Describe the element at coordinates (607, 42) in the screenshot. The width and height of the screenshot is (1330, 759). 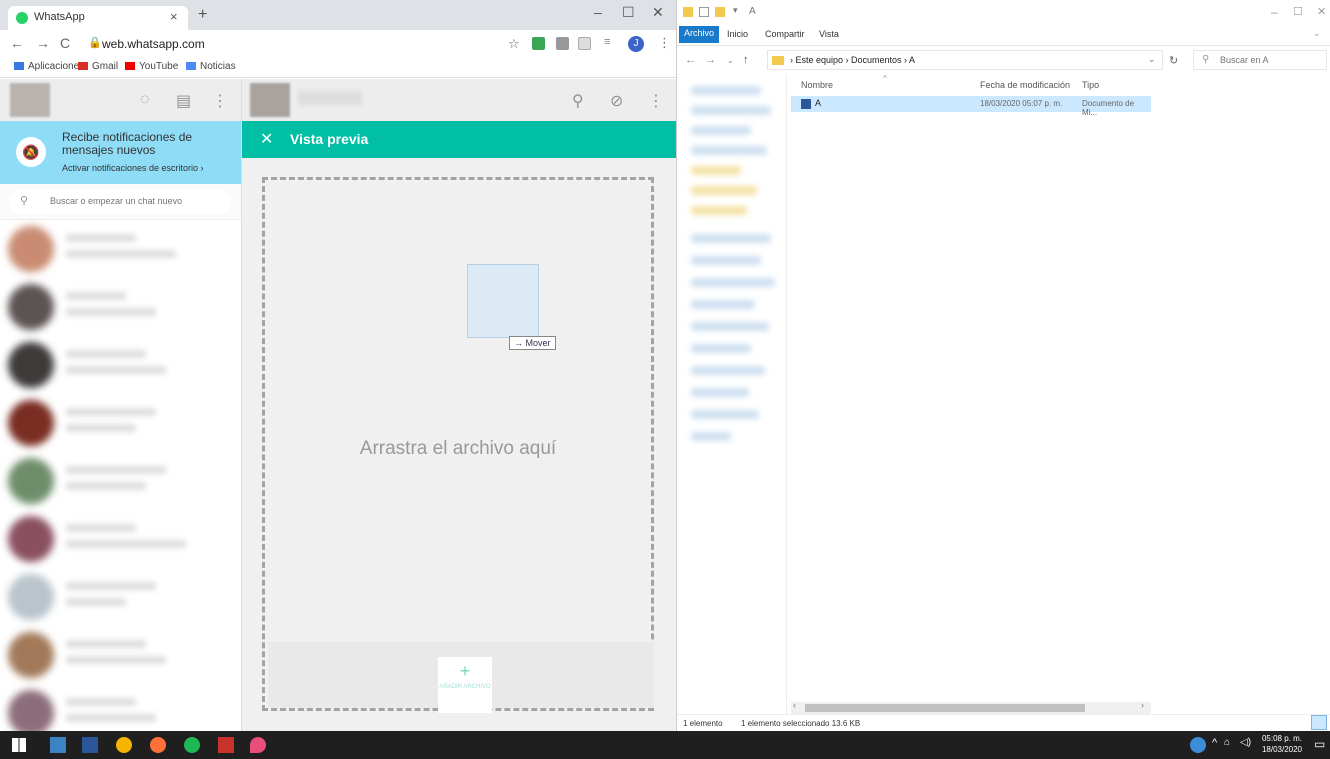
I see `reading-list-icon: ≡` at that location.